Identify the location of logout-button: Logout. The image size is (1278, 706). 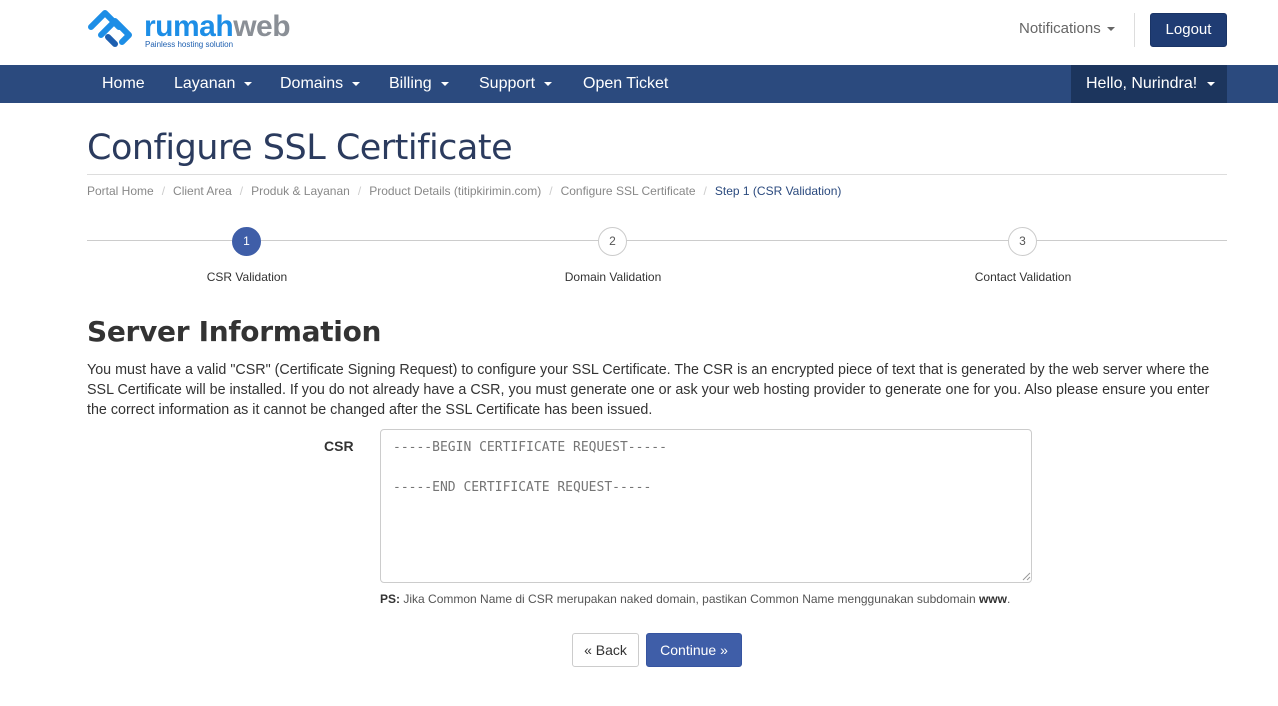
(1188, 30).